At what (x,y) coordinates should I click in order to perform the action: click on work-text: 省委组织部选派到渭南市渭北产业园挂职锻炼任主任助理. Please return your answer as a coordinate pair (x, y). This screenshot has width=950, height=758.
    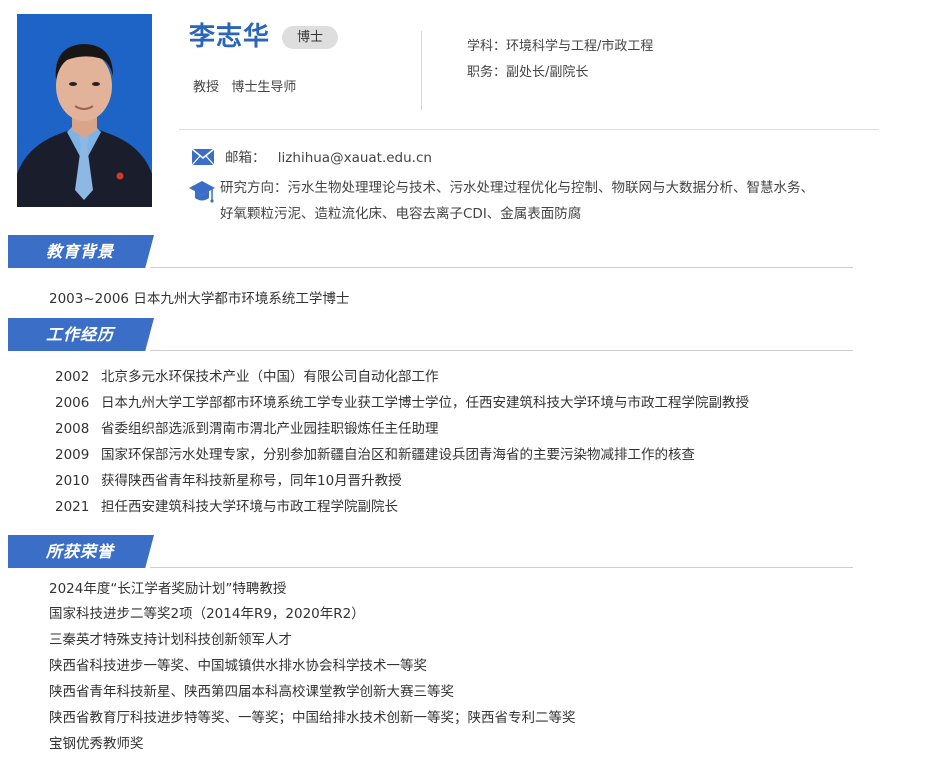
    Looking at the image, I should click on (270, 429).